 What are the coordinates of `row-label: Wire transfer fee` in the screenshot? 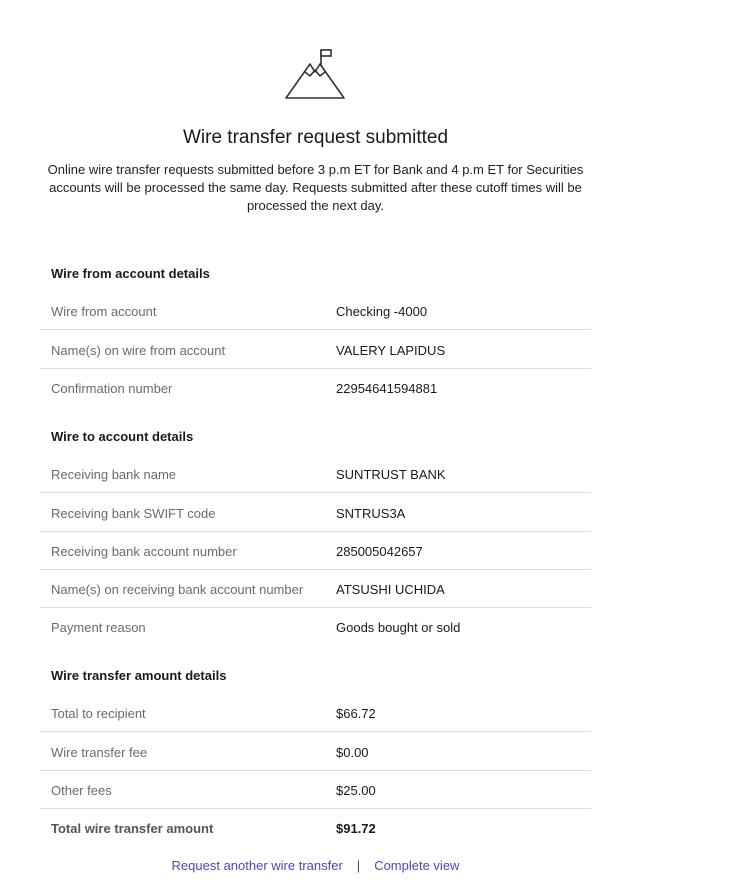 It's located at (99, 752).